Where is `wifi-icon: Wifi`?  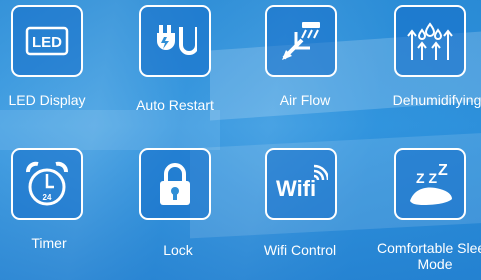
wifi-icon: Wifi is located at coordinates (302, 182).